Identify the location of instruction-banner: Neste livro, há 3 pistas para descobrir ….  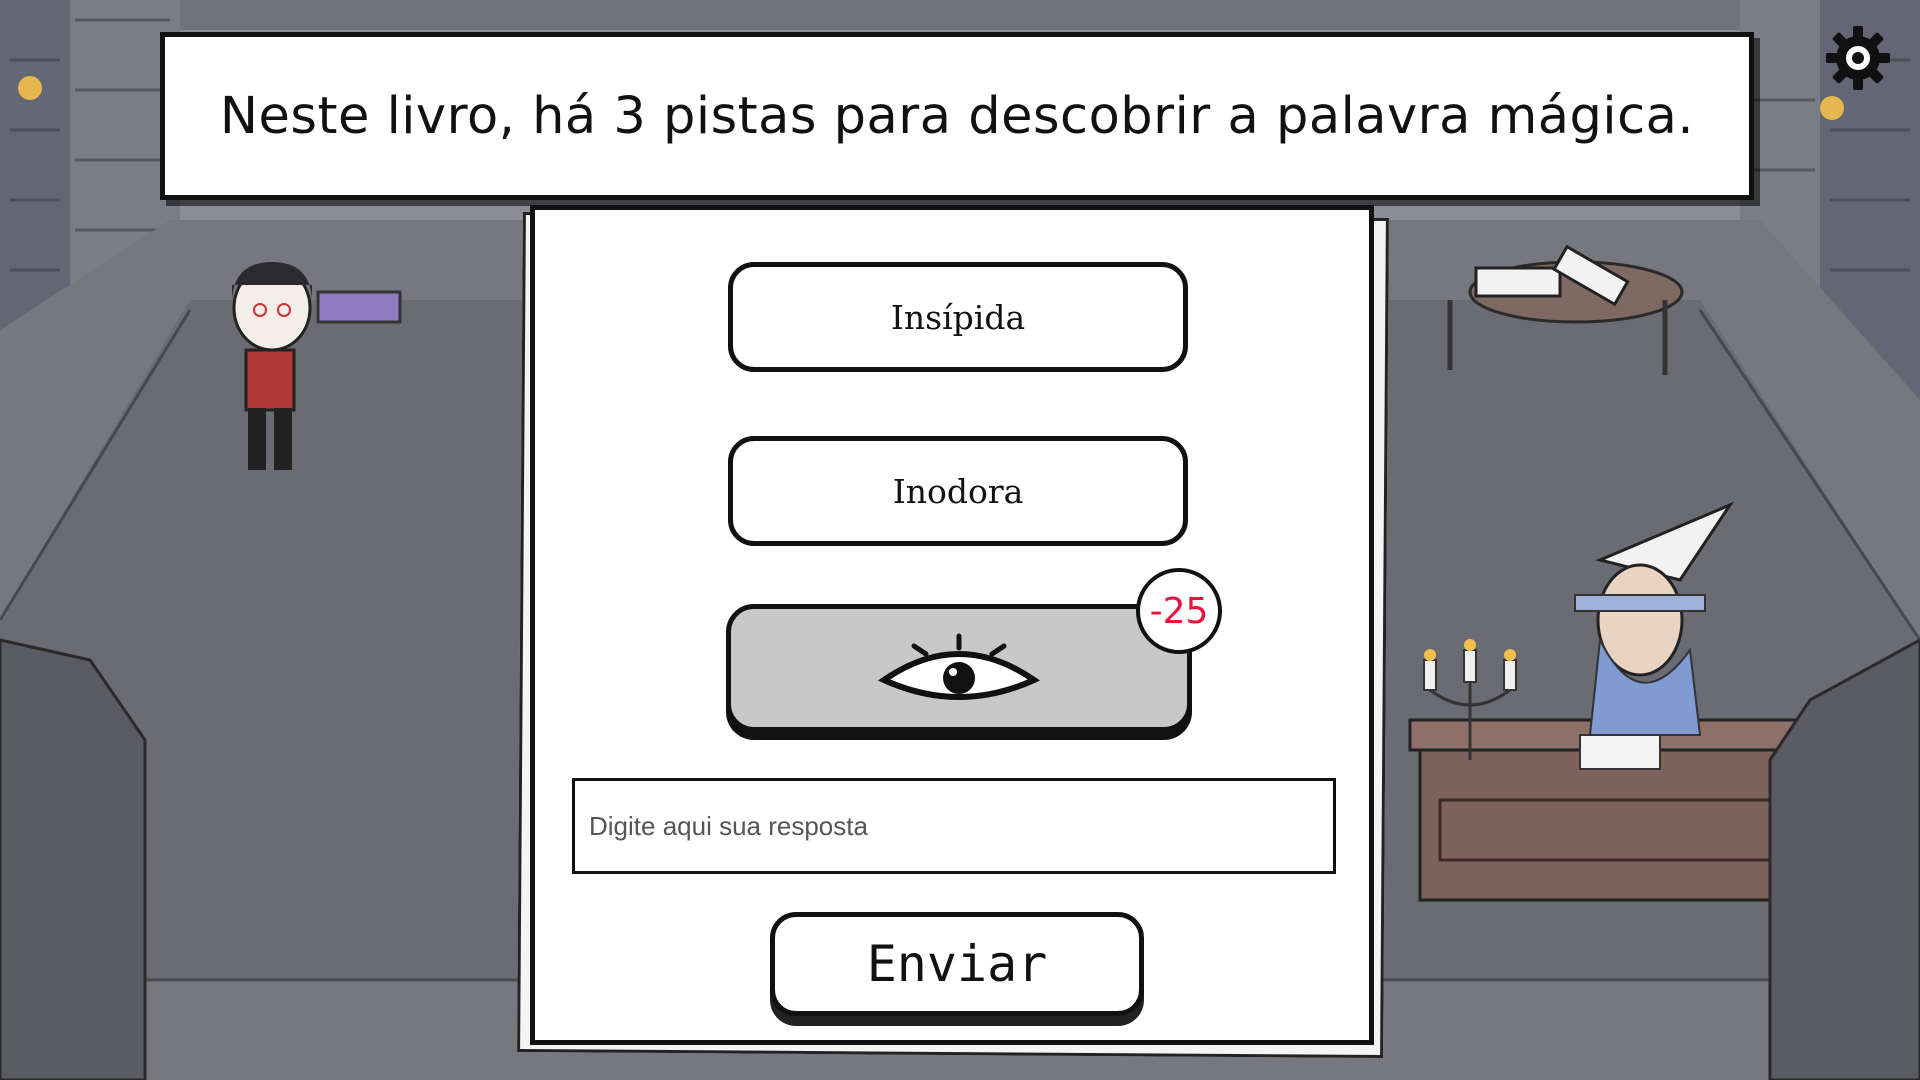
(957, 116).